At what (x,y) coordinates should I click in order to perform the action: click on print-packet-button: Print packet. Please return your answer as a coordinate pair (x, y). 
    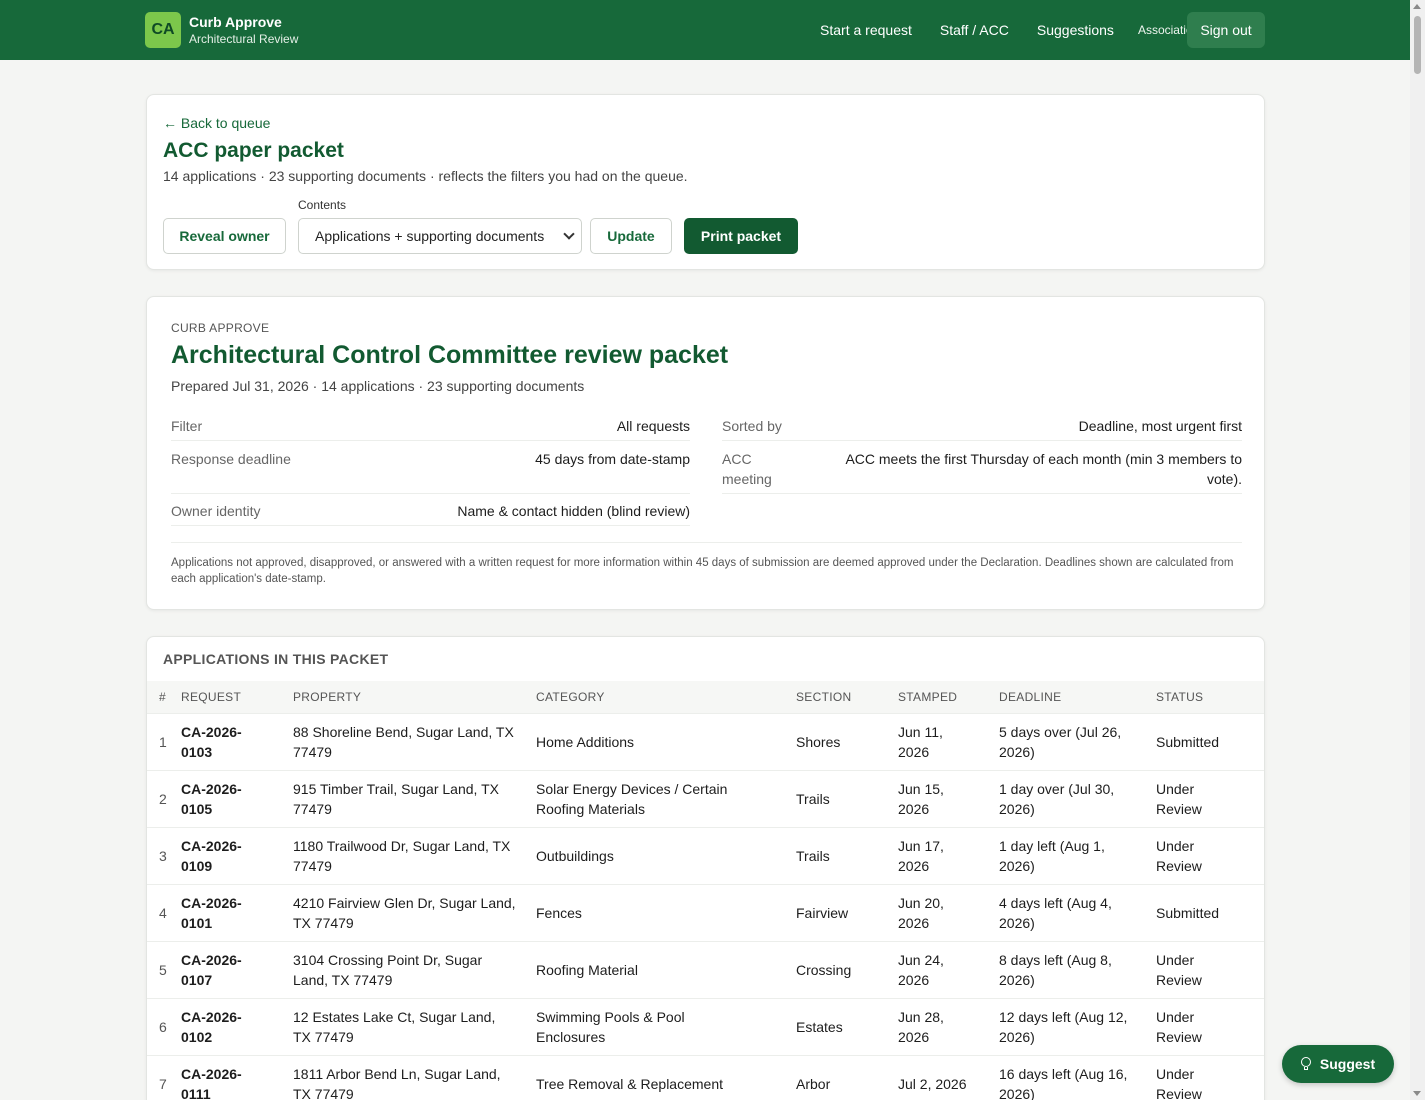
    Looking at the image, I should click on (741, 236).